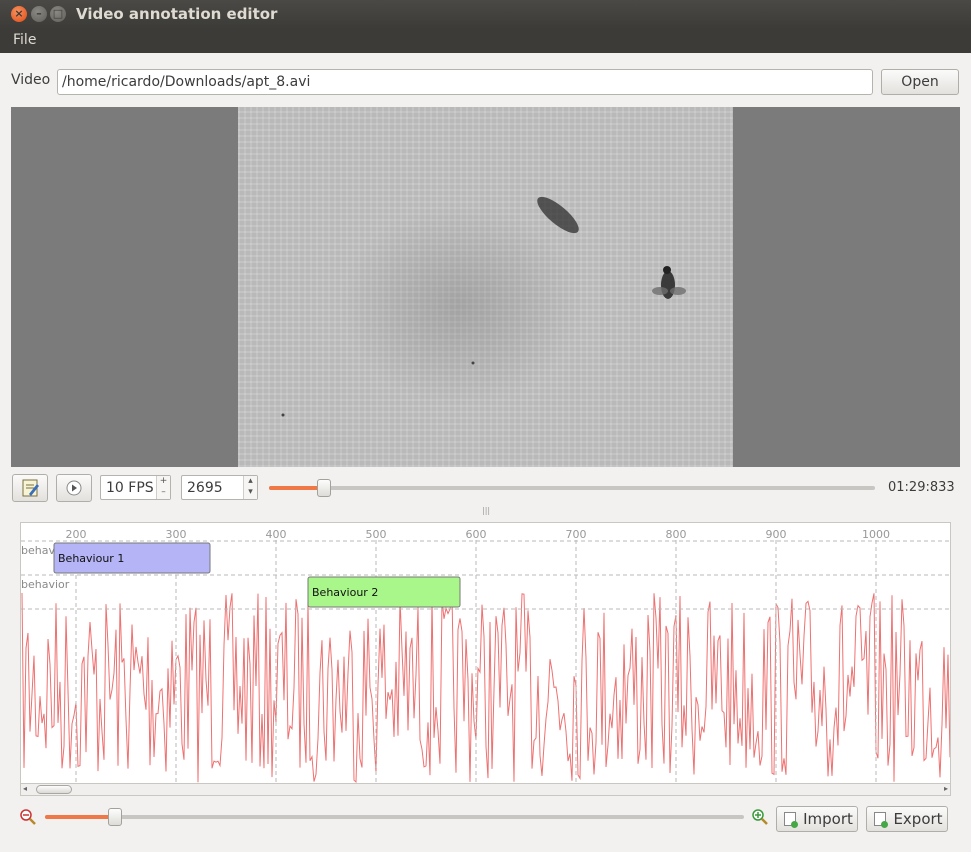 The image size is (971, 852). Describe the element at coordinates (39, 14) in the screenshot. I see `minimize-window-icon: –` at that location.